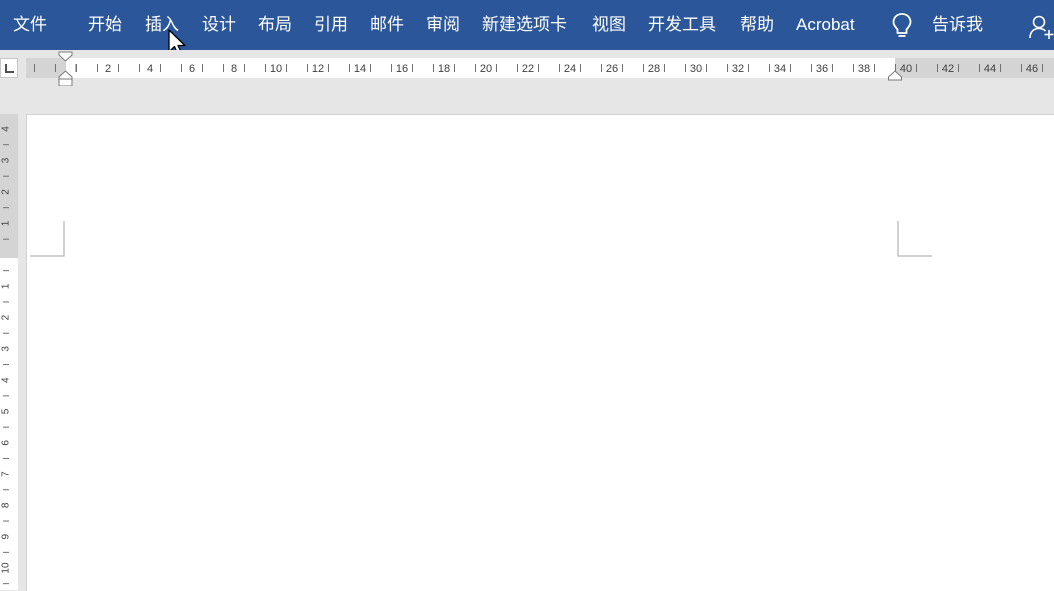 This screenshot has width=1054, height=591. I want to click on tab-file: 文件, so click(30, 25).